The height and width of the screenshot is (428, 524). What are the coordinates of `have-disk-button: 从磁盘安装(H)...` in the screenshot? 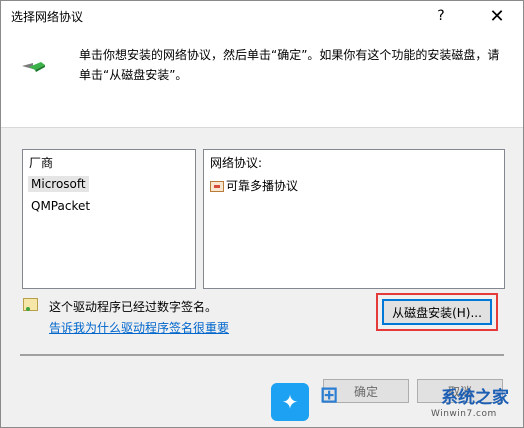 It's located at (437, 312).